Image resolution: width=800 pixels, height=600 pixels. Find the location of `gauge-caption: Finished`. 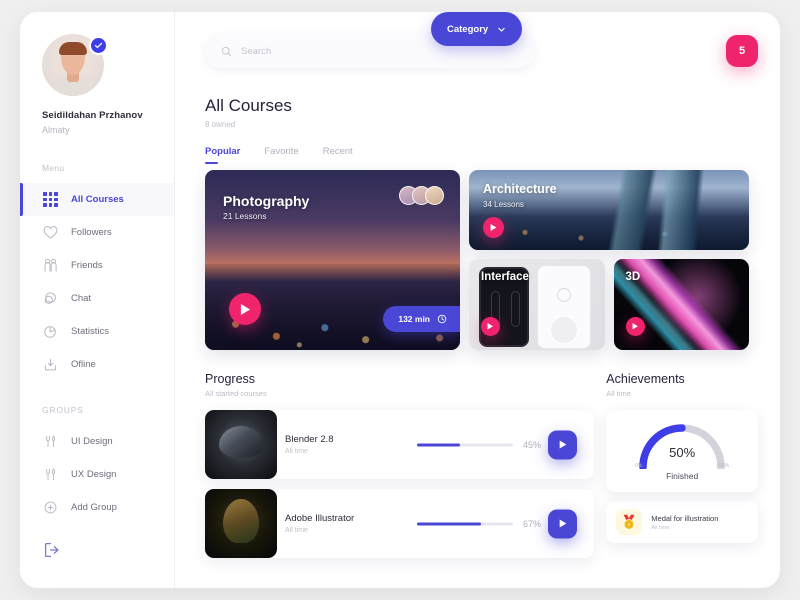

gauge-caption: Finished is located at coordinates (682, 476).